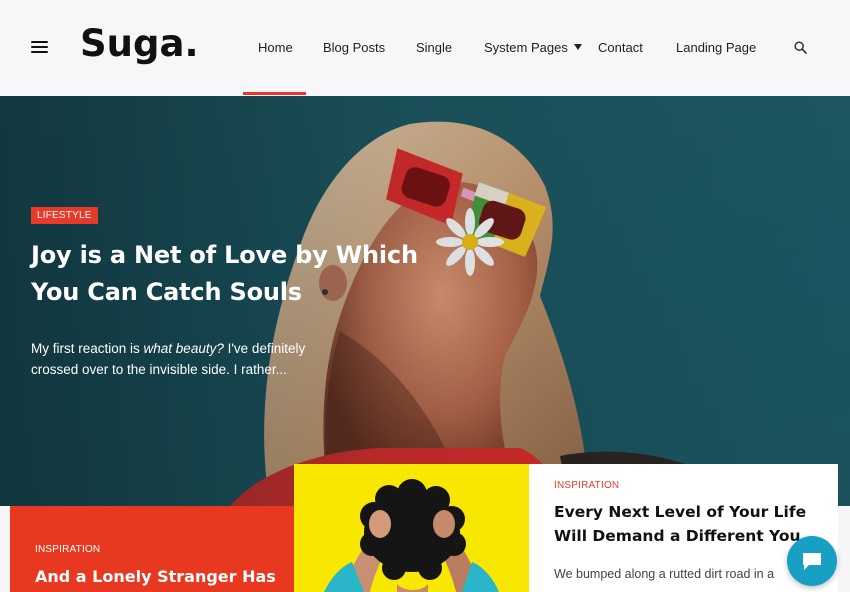 The height and width of the screenshot is (592, 850). Describe the element at coordinates (64, 215) in the screenshot. I see `hero-category-badge: LIFESTYLE` at that location.